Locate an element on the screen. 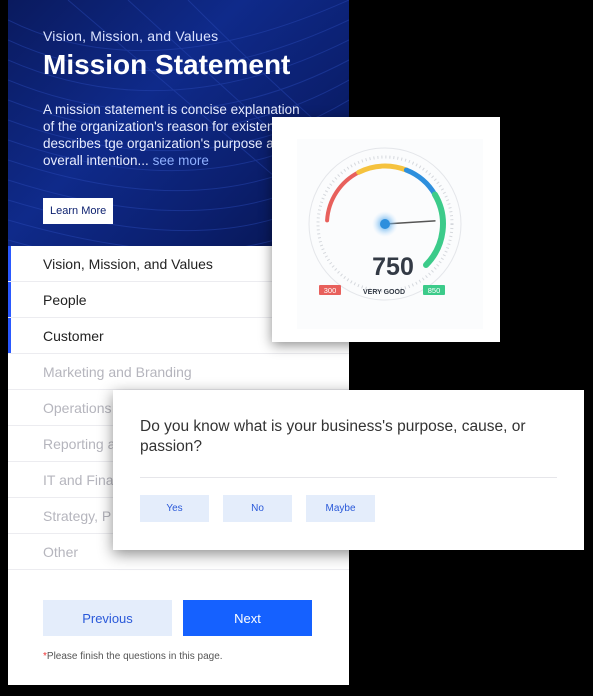 Image resolution: width=593 pixels, height=696 pixels. nav-item-label: Vision, Mission, and Values is located at coordinates (128, 264).